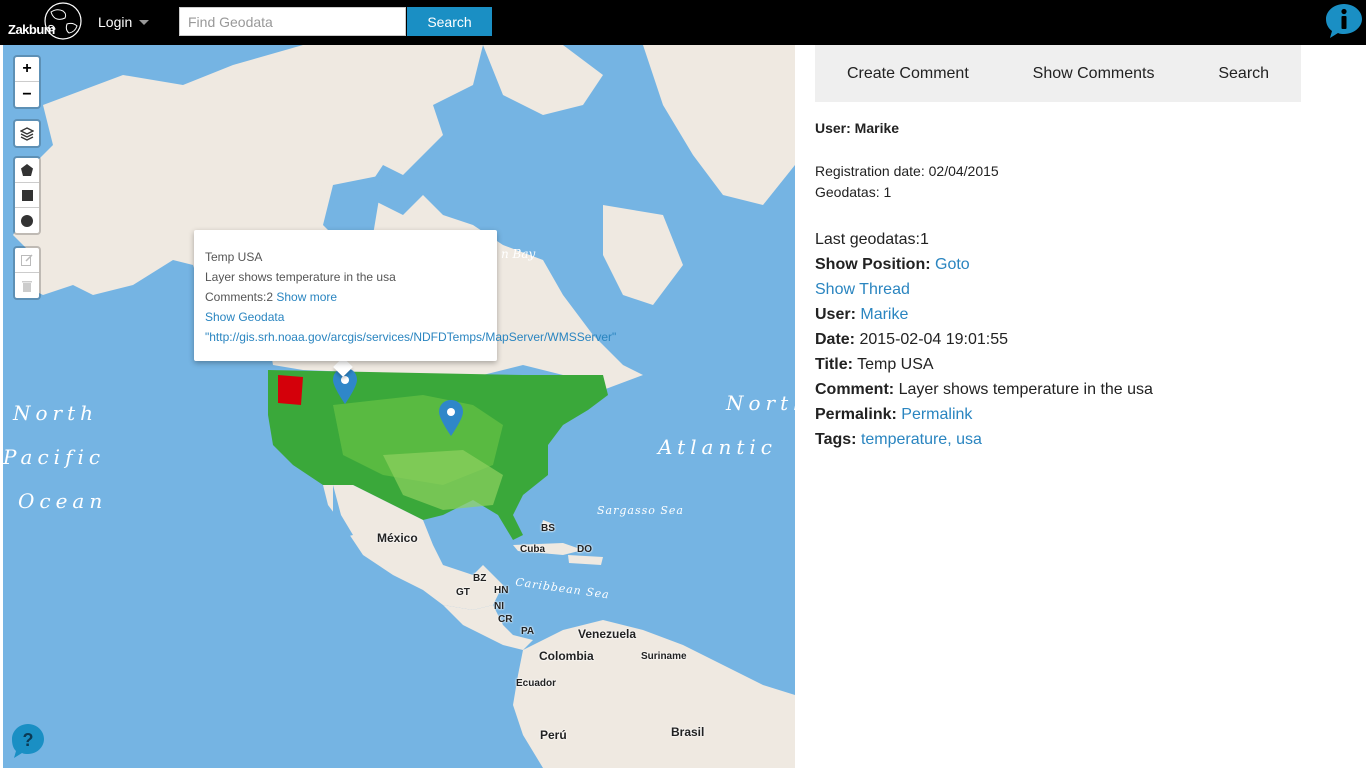 The image size is (1366, 768). Describe the element at coordinates (548, 528) in the screenshot. I see `country-label: BS` at that location.